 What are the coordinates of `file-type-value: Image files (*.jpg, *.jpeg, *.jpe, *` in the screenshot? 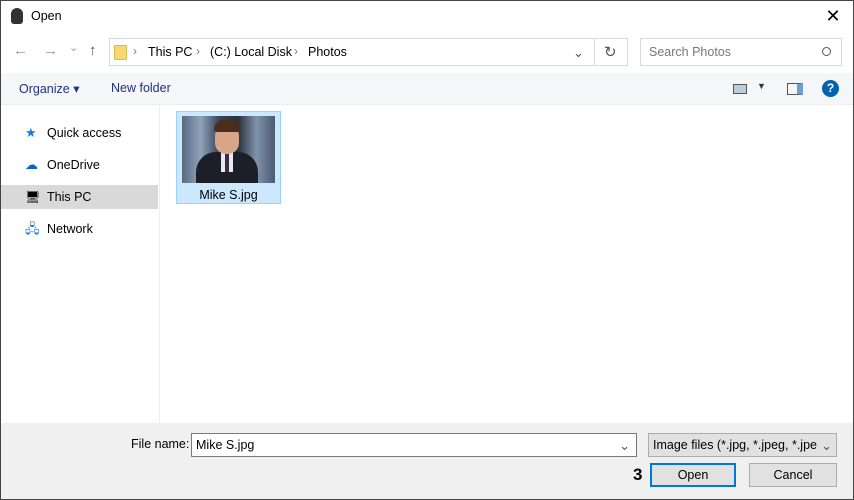 It's located at (735, 445).